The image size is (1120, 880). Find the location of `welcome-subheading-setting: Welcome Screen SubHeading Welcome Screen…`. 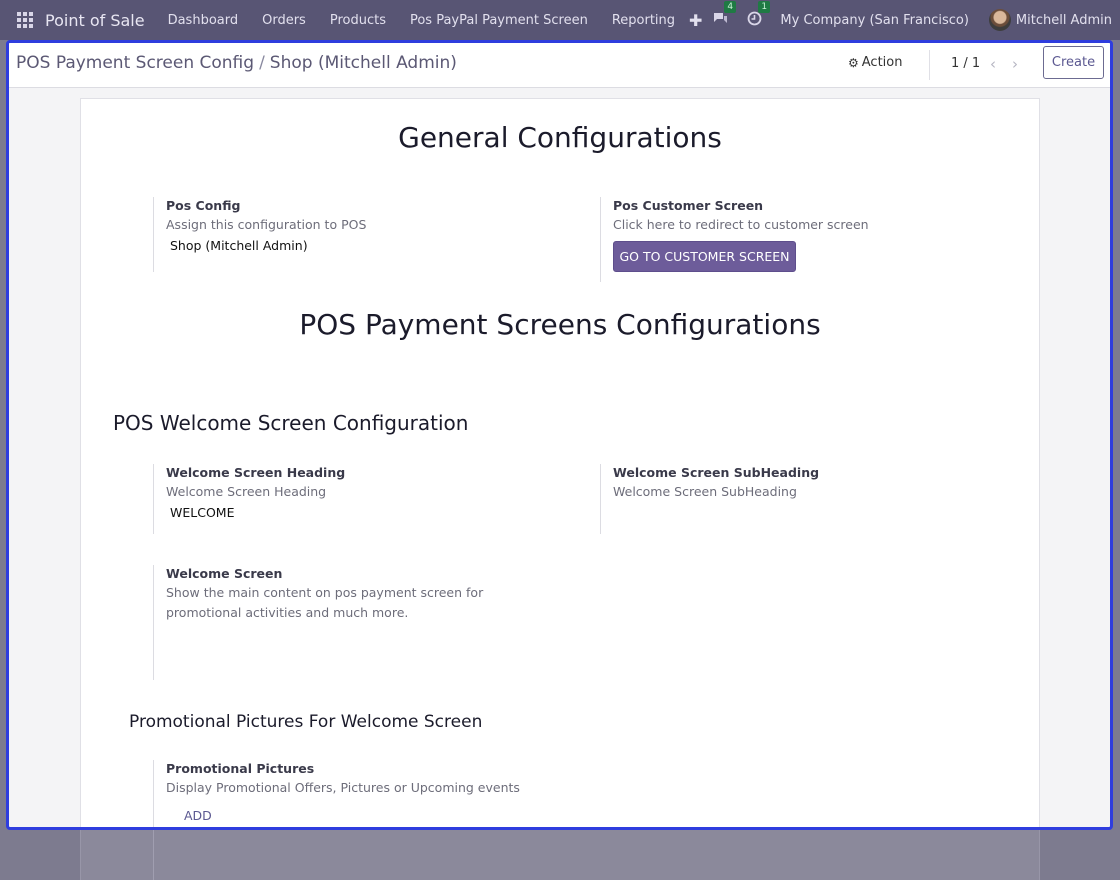

welcome-subheading-setting: Welcome Screen SubHeading Welcome Screen… is located at coordinates (800, 499).